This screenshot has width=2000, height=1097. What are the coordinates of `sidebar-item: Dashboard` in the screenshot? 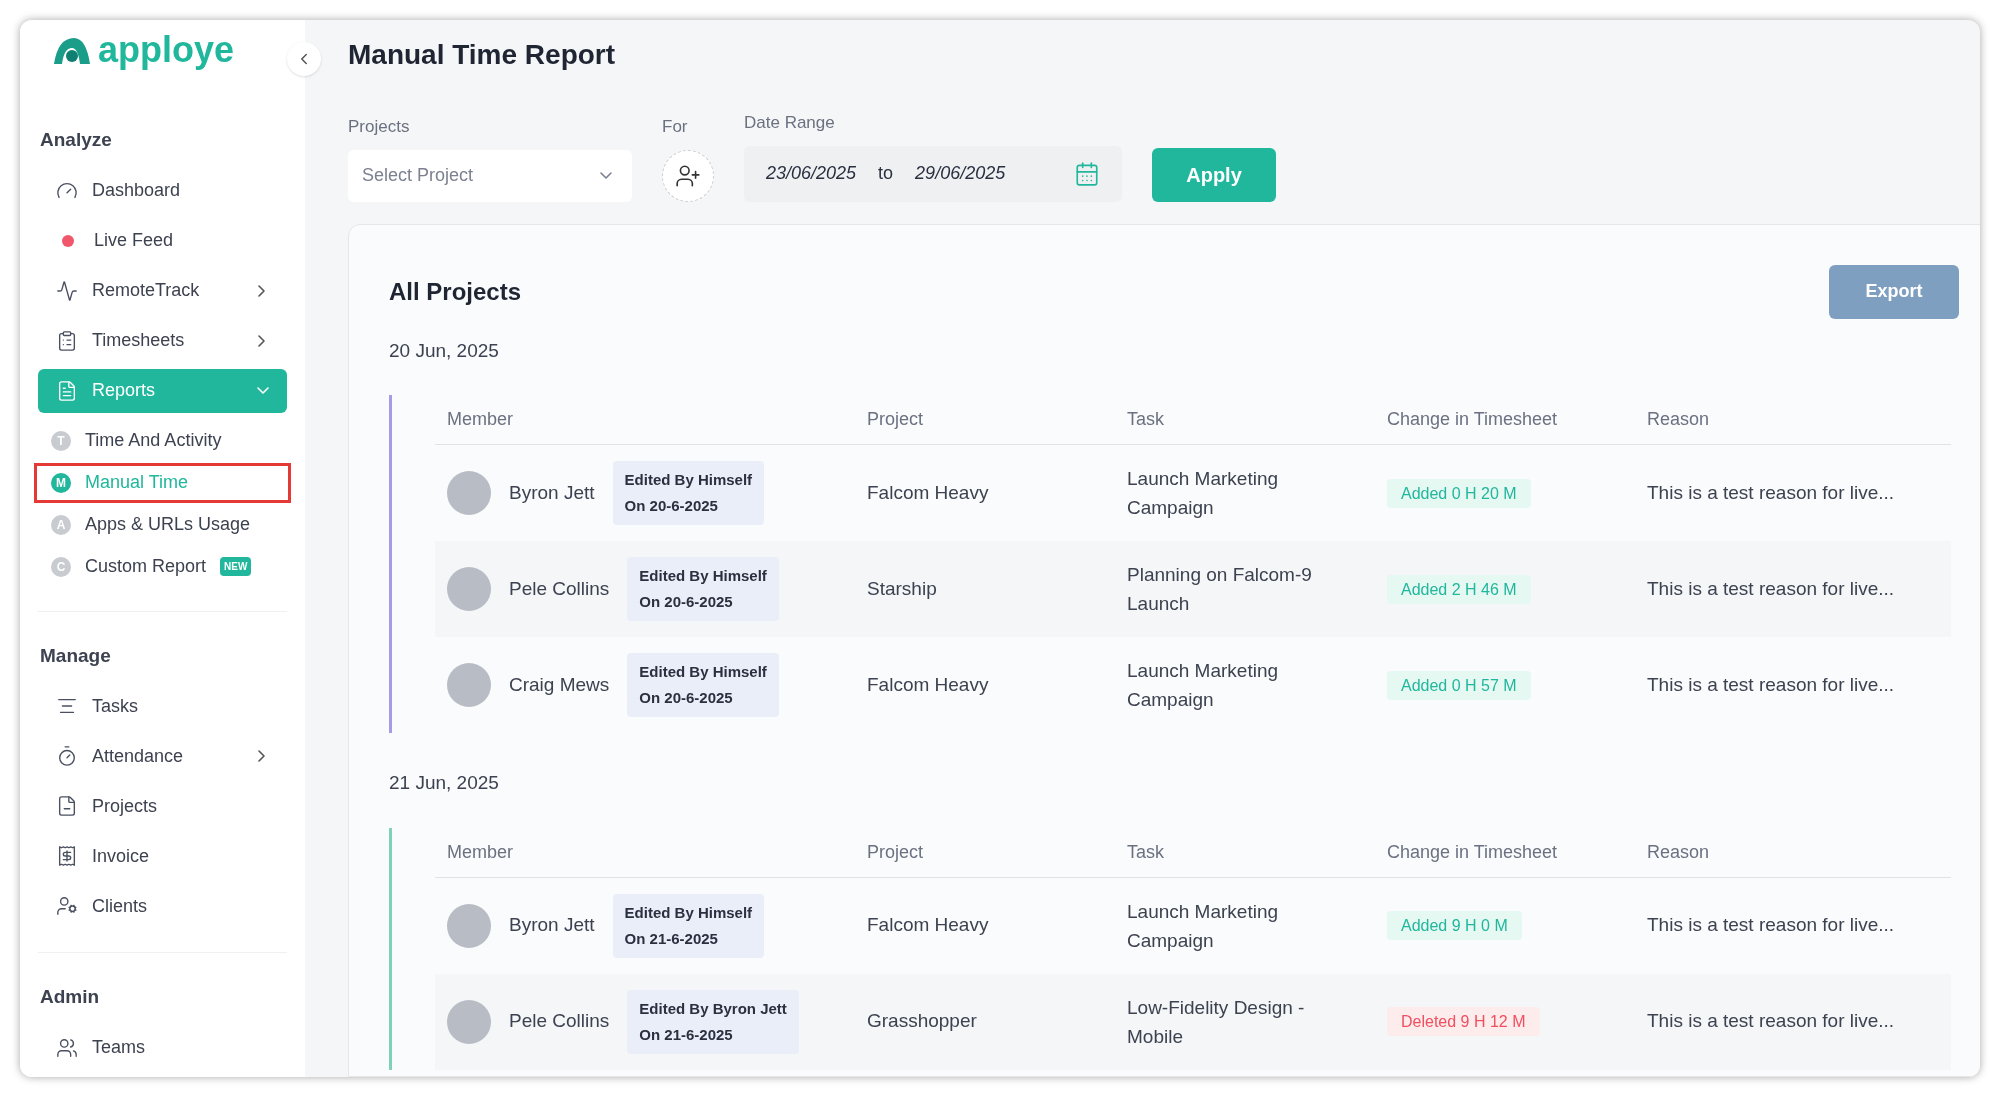 It's located at (162, 190).